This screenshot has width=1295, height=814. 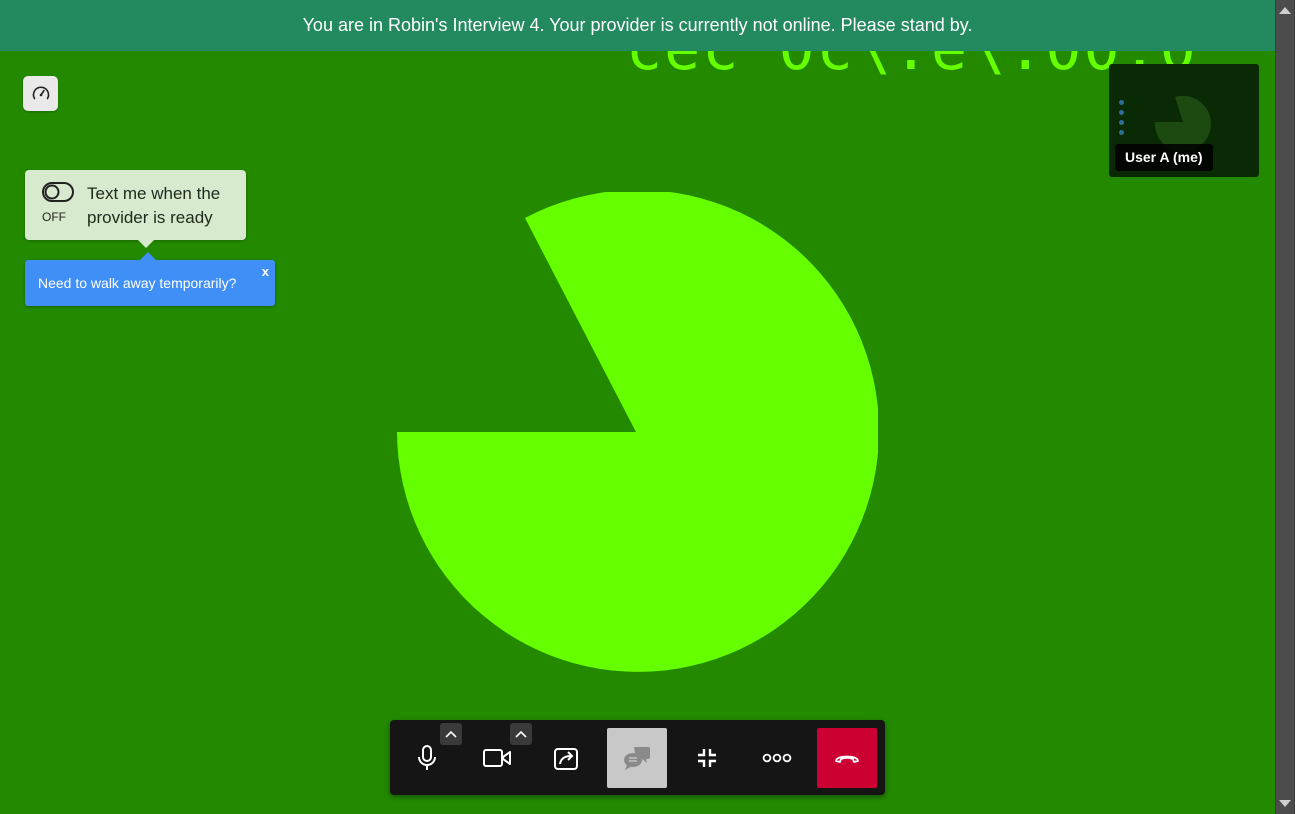 I want to click on chat-button, so click(x=637, y=758).